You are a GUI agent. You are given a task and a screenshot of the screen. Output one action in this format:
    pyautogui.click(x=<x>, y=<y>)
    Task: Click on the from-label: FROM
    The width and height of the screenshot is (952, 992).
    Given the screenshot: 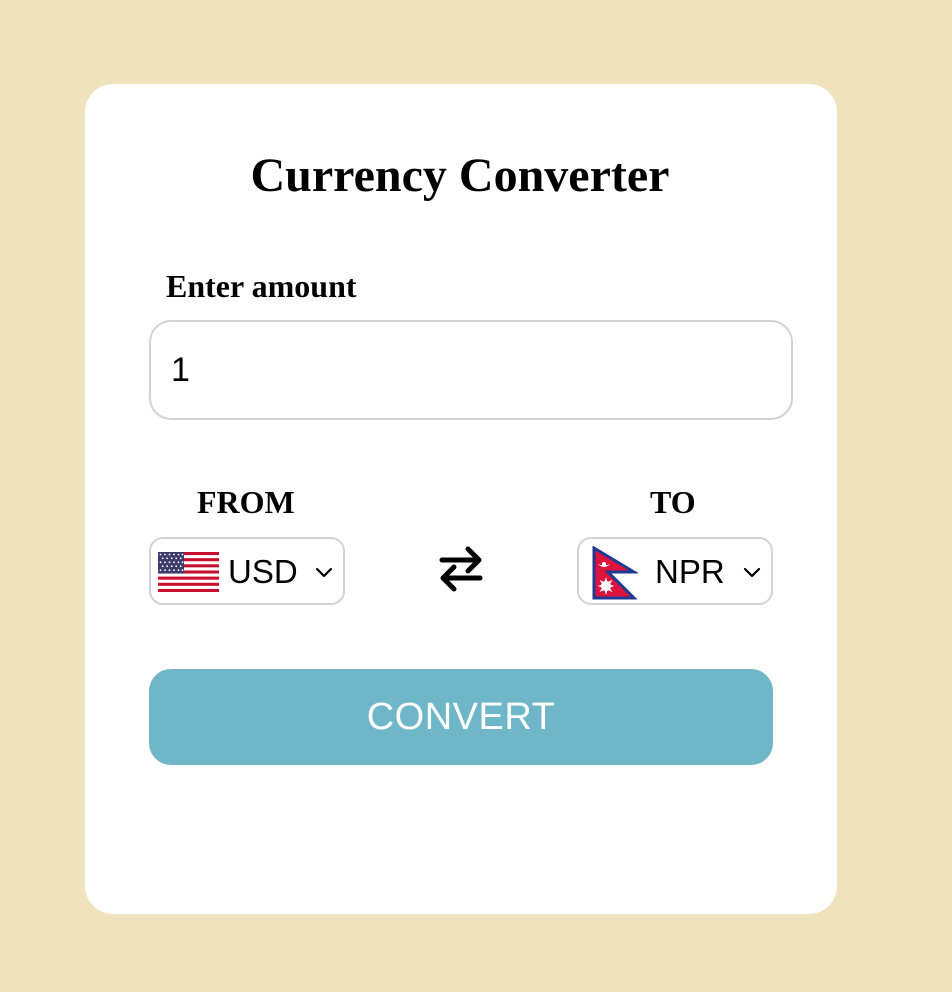 What is the action you would take?
    pyautogui.click(x=246, y=502)
    